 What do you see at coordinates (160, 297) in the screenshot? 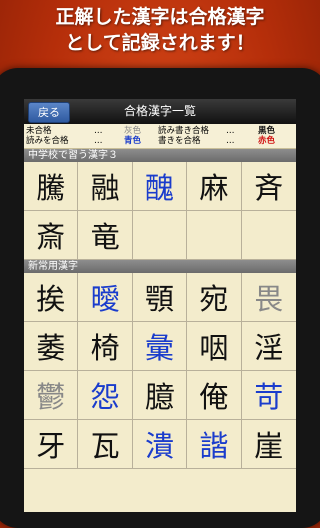
I see `kanji-cell: 顎` at bounding box center [160, 297].